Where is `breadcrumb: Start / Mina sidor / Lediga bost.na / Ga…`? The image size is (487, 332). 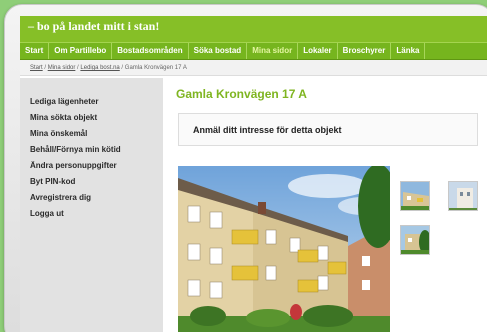
breadcrumb: Start / Mina sidor / Lediga bost.na / Ga… is located at coordinates (253, 68).